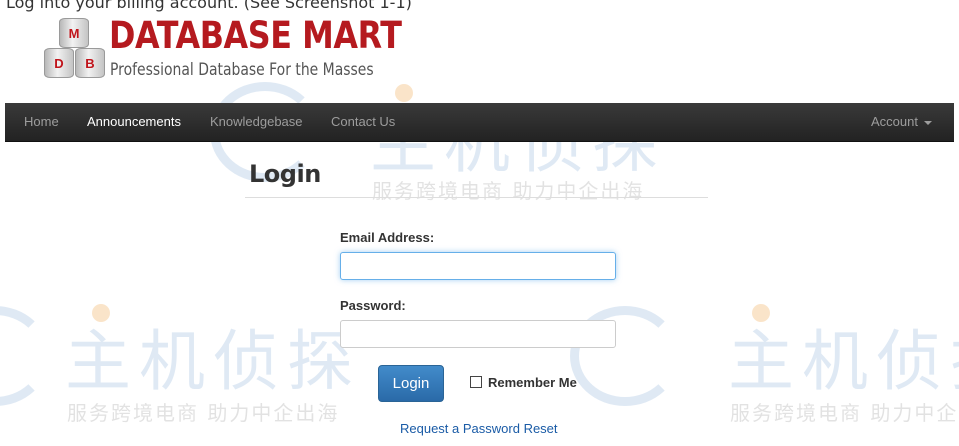  Describe the element at coordinates (928, 122) in the screenshot. I see `caret-down-icon` at that location.